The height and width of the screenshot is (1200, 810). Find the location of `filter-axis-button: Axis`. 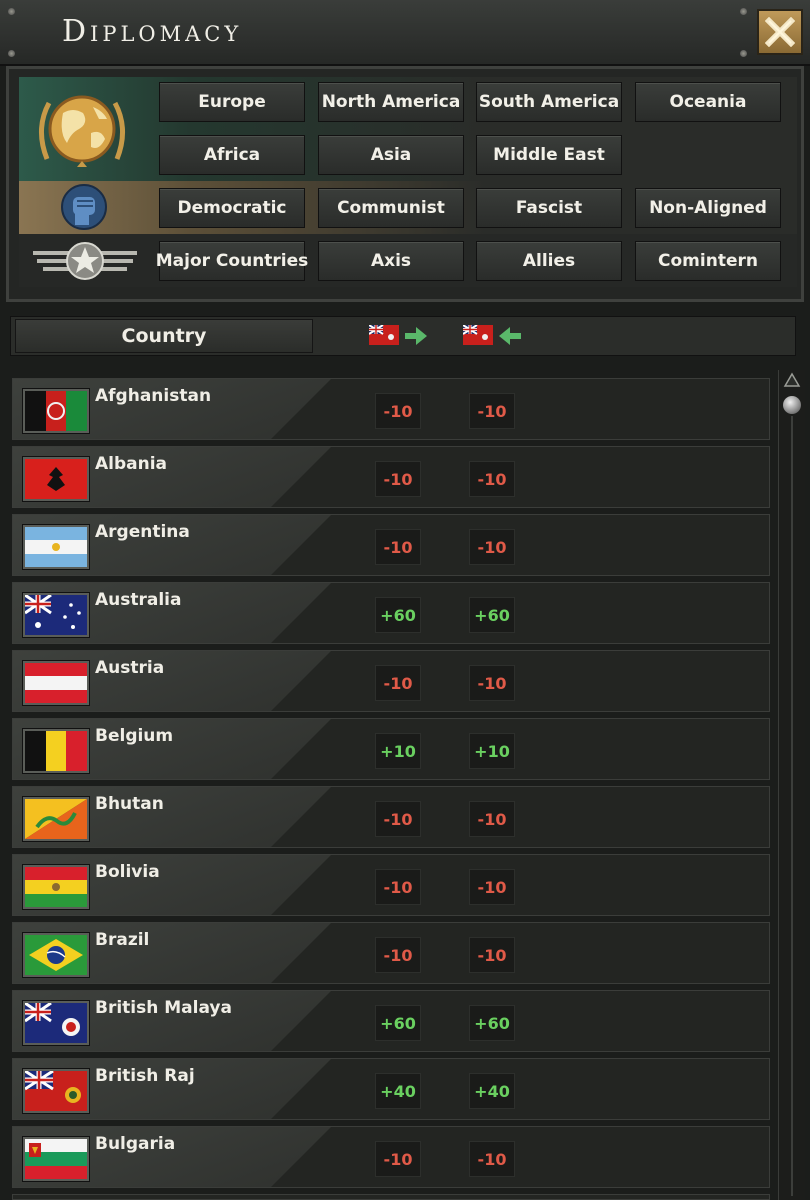

filter-axis-button: Axis is located at coordinates (391, 261).